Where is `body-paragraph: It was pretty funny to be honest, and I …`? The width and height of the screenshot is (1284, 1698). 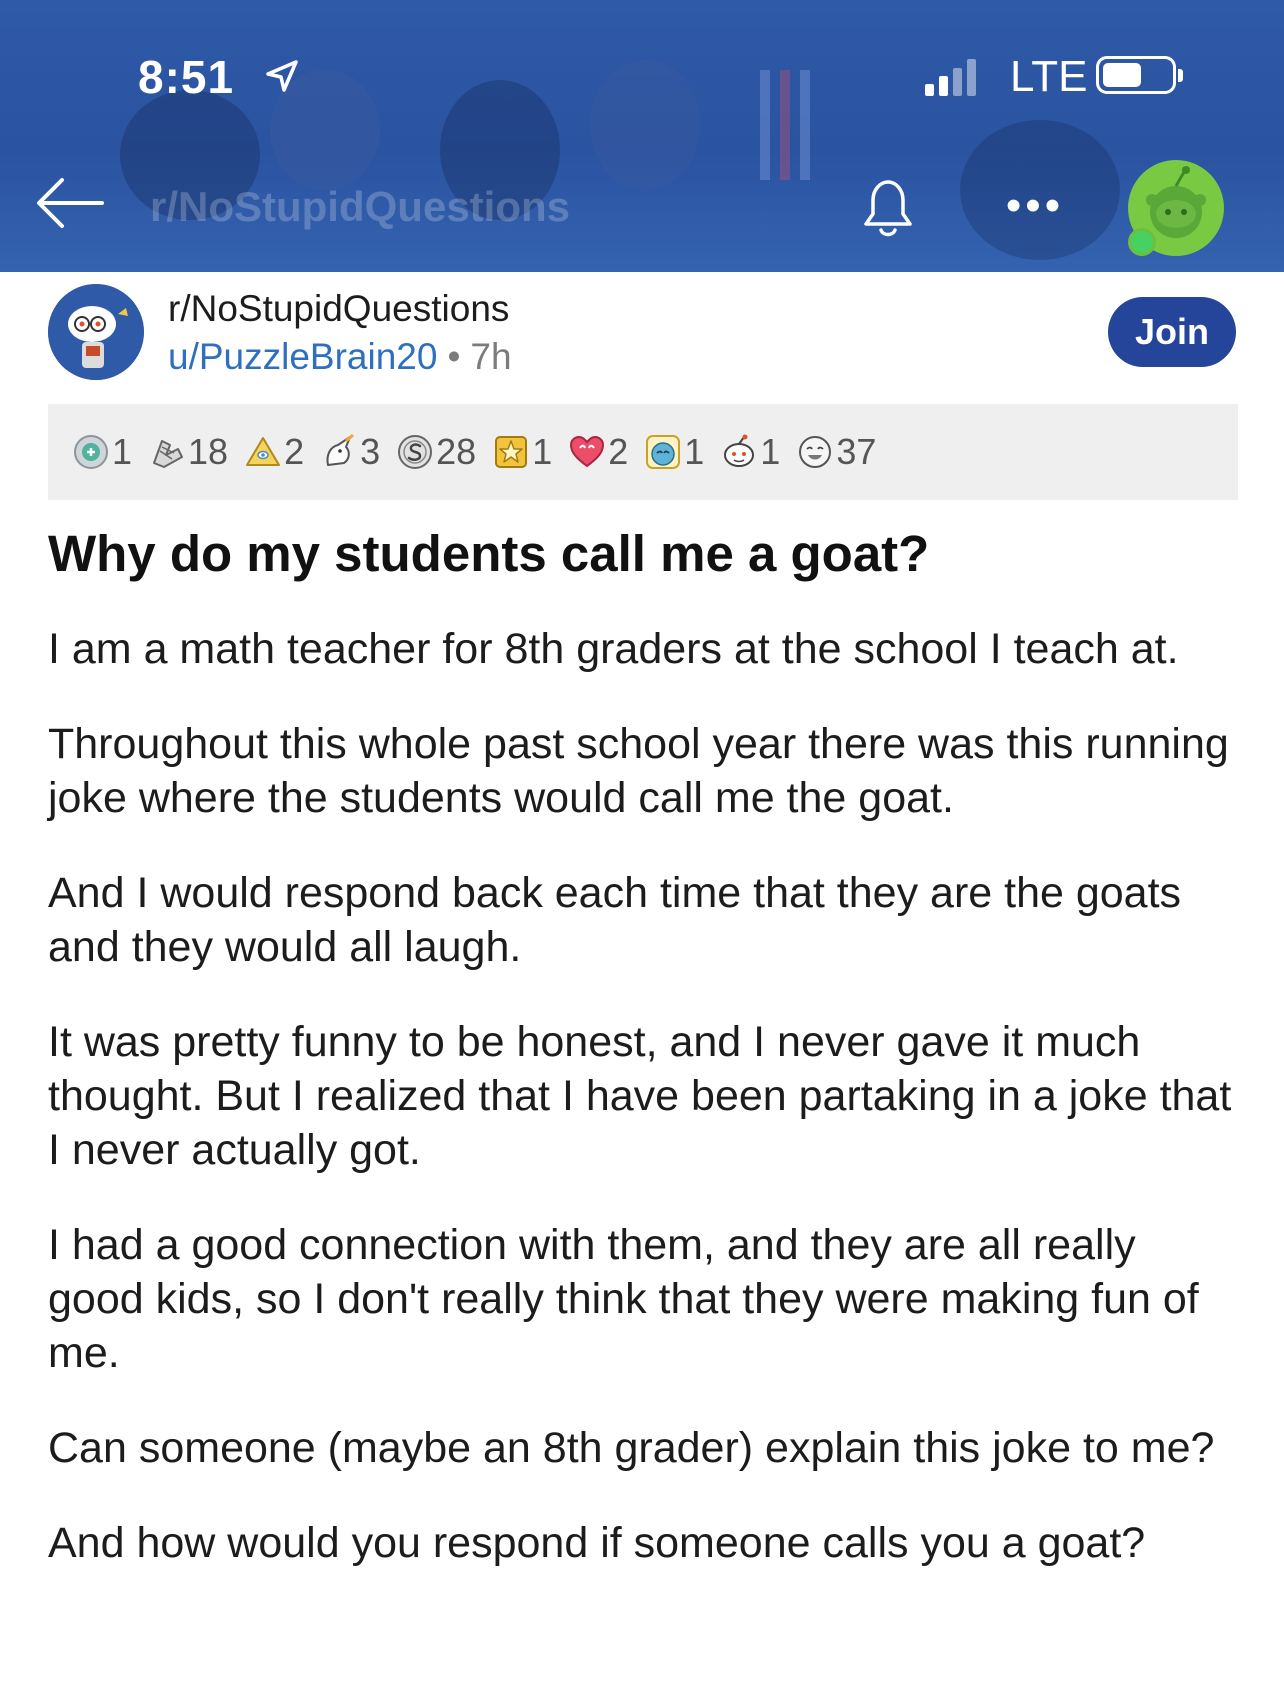 body-paragraph: It was pretty funny to be honest, and I … is located at coordinates (640, 1096).